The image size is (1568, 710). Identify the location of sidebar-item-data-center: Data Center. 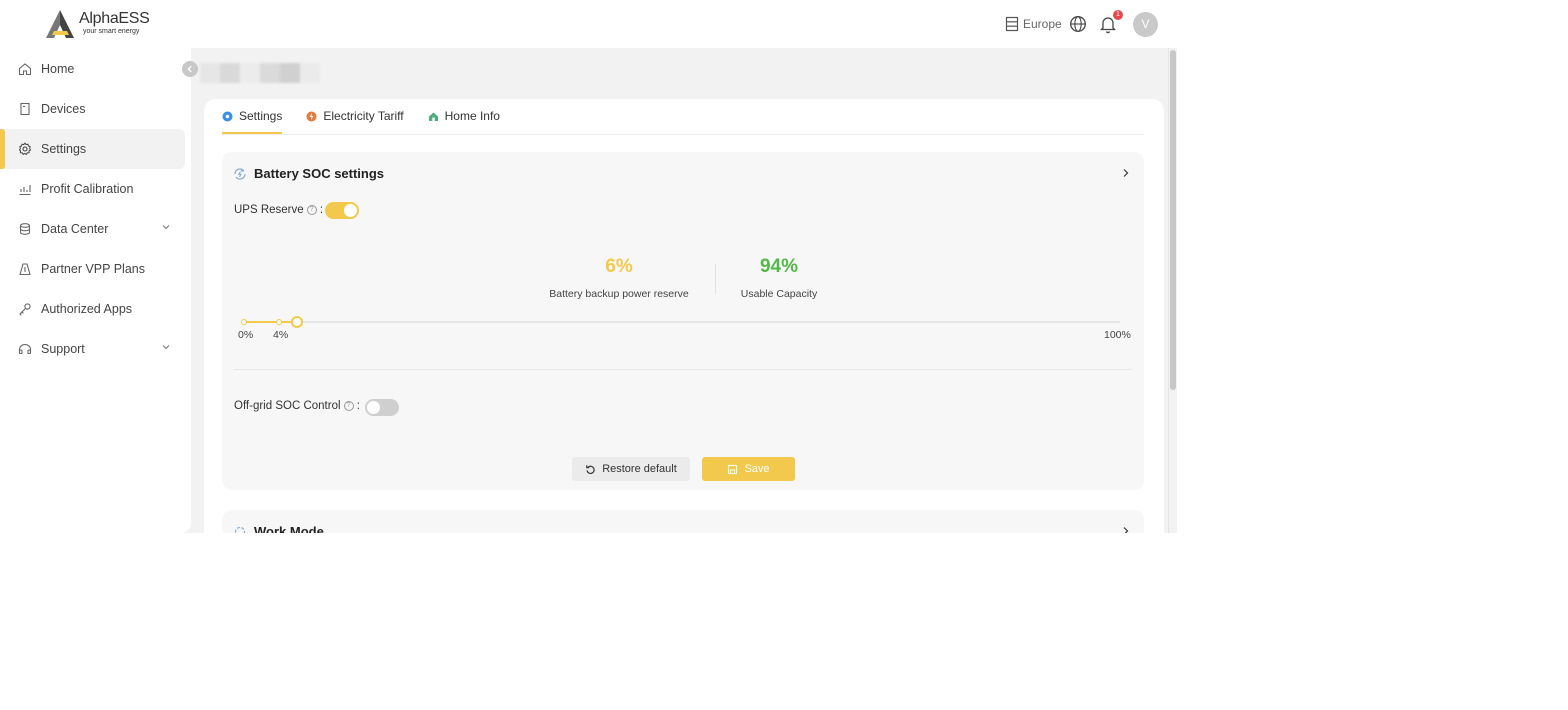
(95, 229).